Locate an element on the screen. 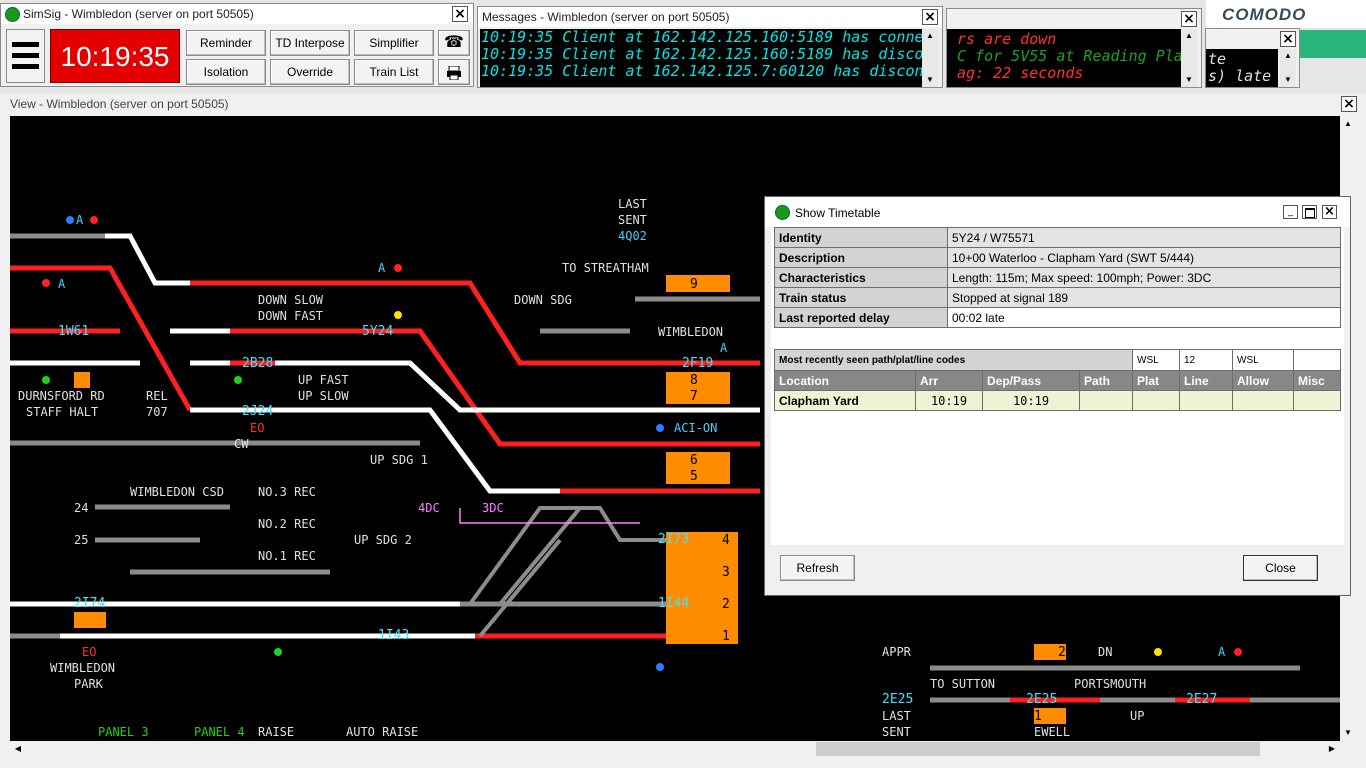 The image size is (1366, 768). train-berth: 2E27 is located at coordinates (1201, 699).